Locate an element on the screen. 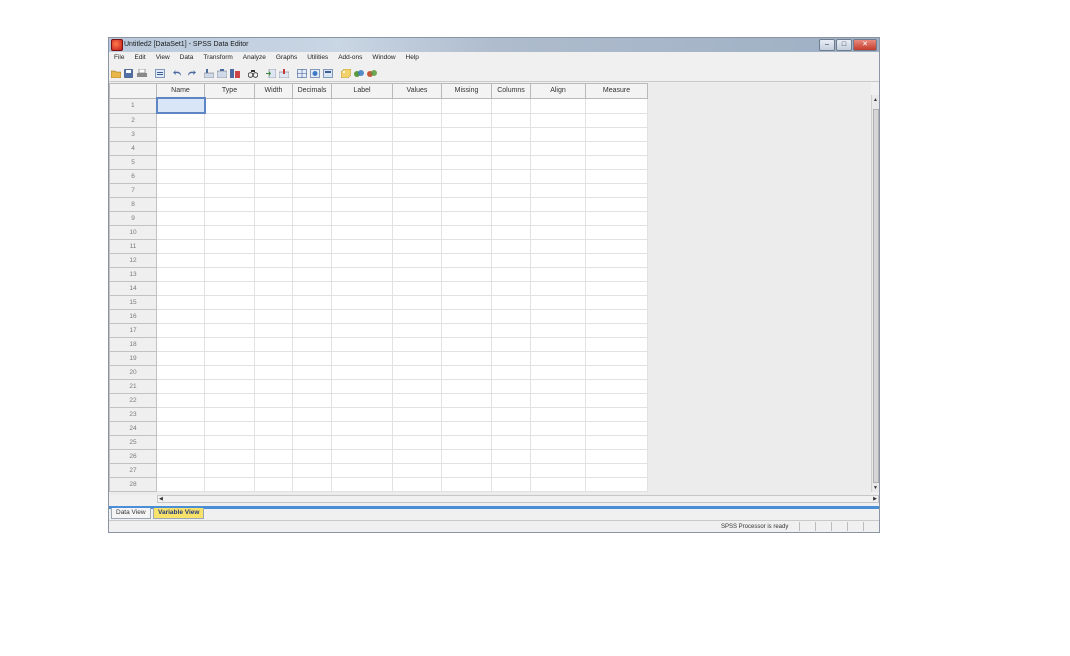 This screenshot has width=1070, height=656. menu-add-ons: Add-ons is located at coordinates (350, 58).